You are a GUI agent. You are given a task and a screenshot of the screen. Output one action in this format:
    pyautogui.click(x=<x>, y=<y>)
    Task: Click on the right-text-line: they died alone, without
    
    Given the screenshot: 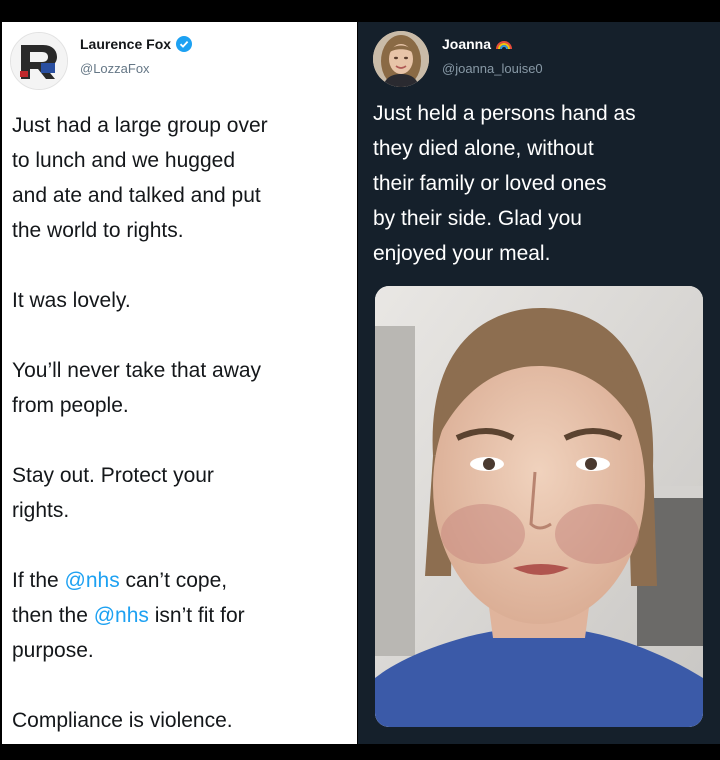 What is the action you would take?
    pyautogui.click(x=483, y=148)
    